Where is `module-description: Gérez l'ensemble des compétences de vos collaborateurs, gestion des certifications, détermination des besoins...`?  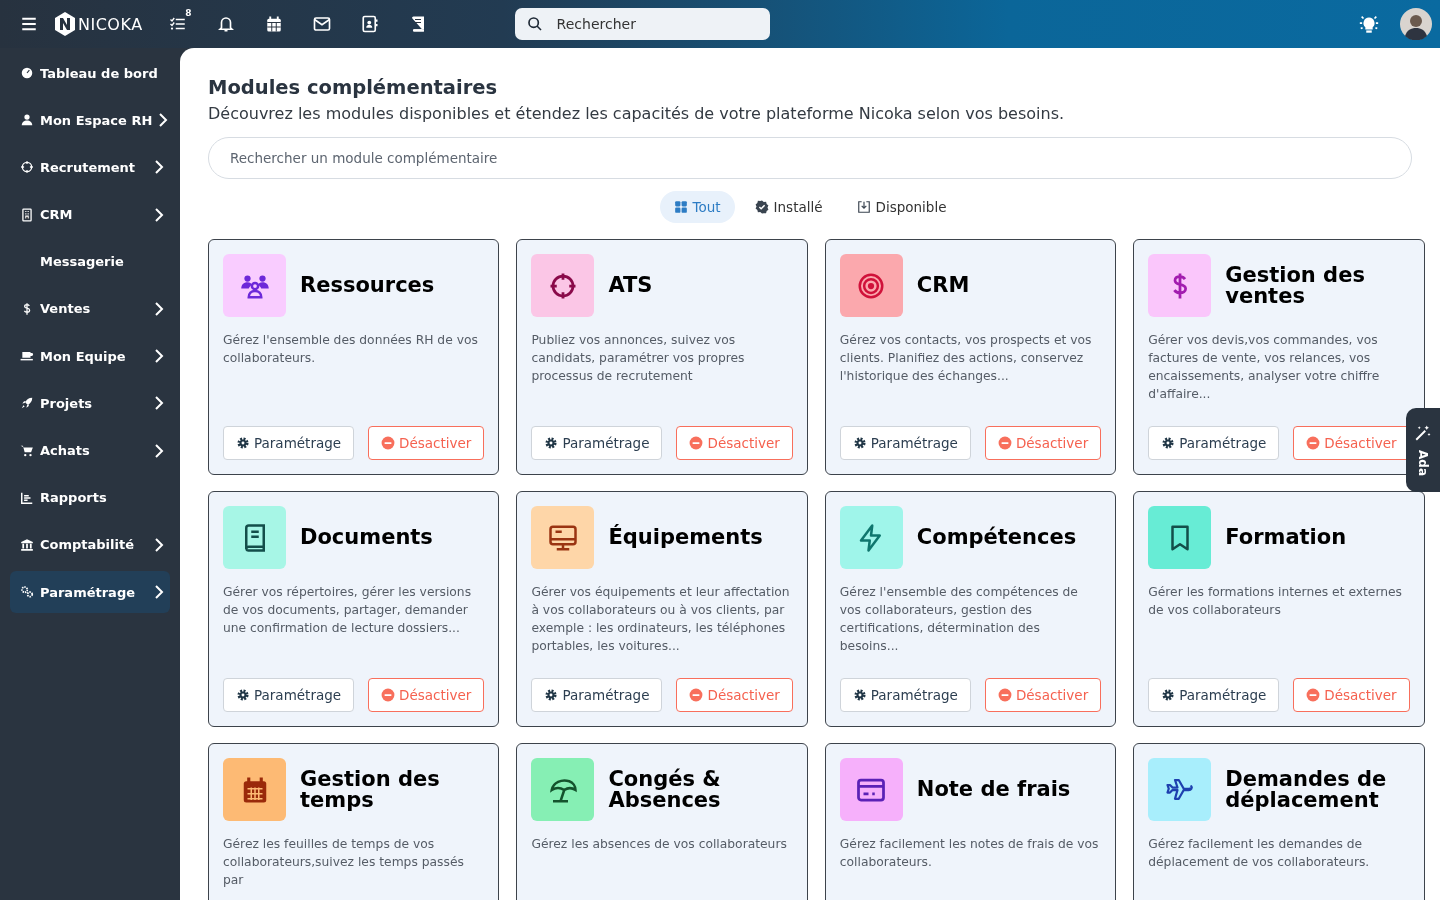 module-description: Gérez l'ensemble des compétences de vos collaborateurs, gestion des certifications, détermination des besoins... is located at coordinates (959, 619).